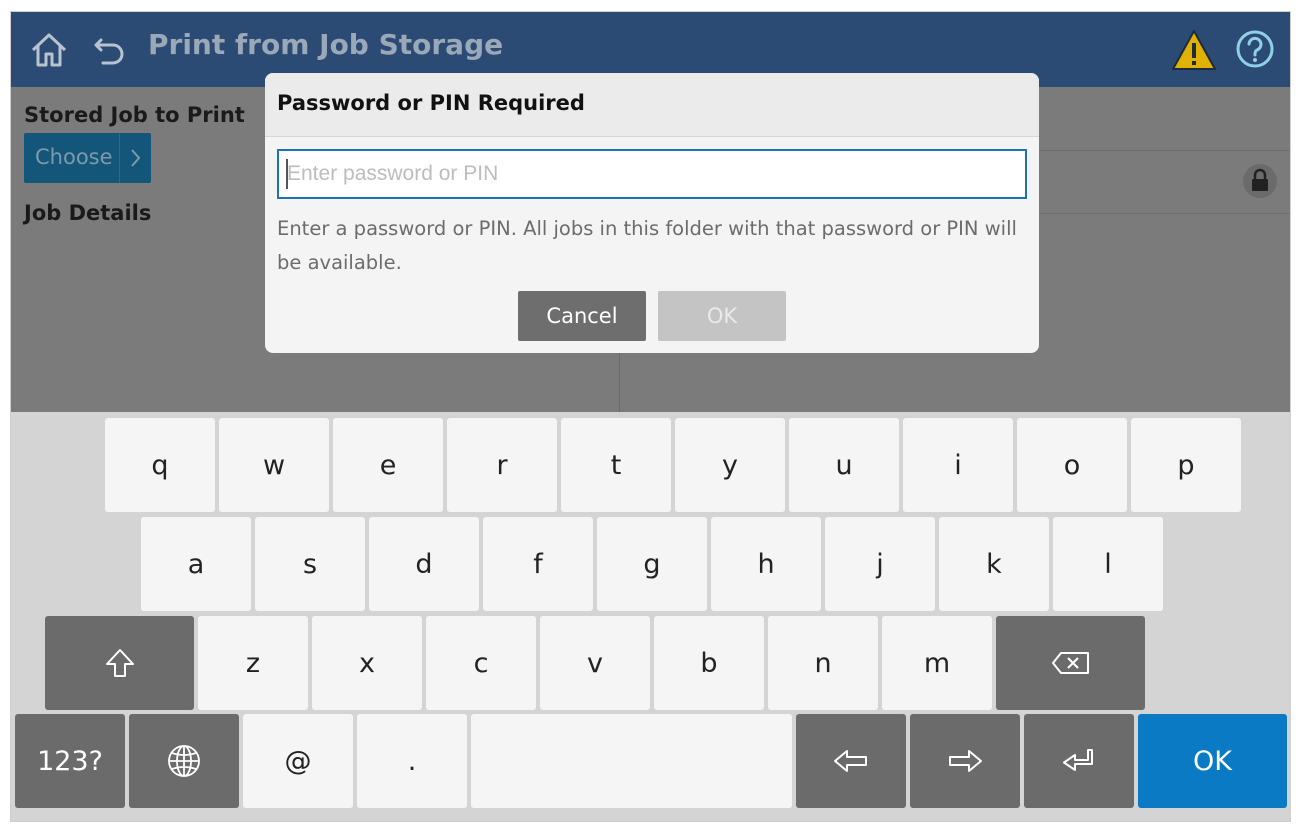 The height and width of the screenshot is (826, 1301). I want to click on dialog-ok-button: OK, so click(722, 316).